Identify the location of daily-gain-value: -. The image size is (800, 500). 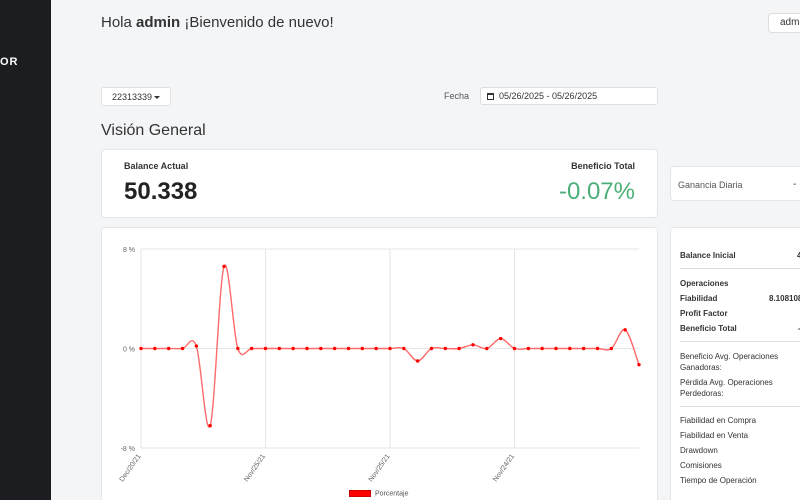
(795, 184).